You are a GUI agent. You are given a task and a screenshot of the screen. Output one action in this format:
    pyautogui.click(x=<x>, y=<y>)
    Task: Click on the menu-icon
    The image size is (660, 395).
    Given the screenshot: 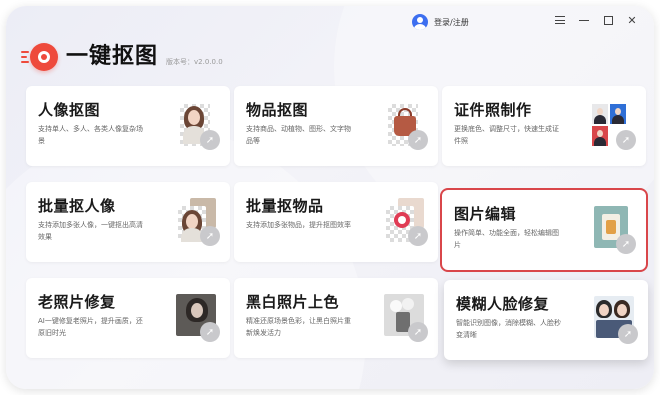 What is the action you would take?
    pyautogui.click(x=560, y=20)
    